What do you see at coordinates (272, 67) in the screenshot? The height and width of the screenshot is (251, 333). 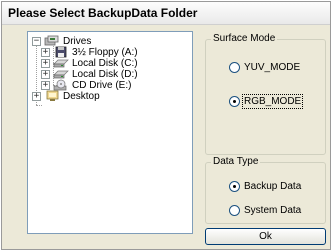 I see `radio-label: YUV_MODE` at bounding box center [272, 67].